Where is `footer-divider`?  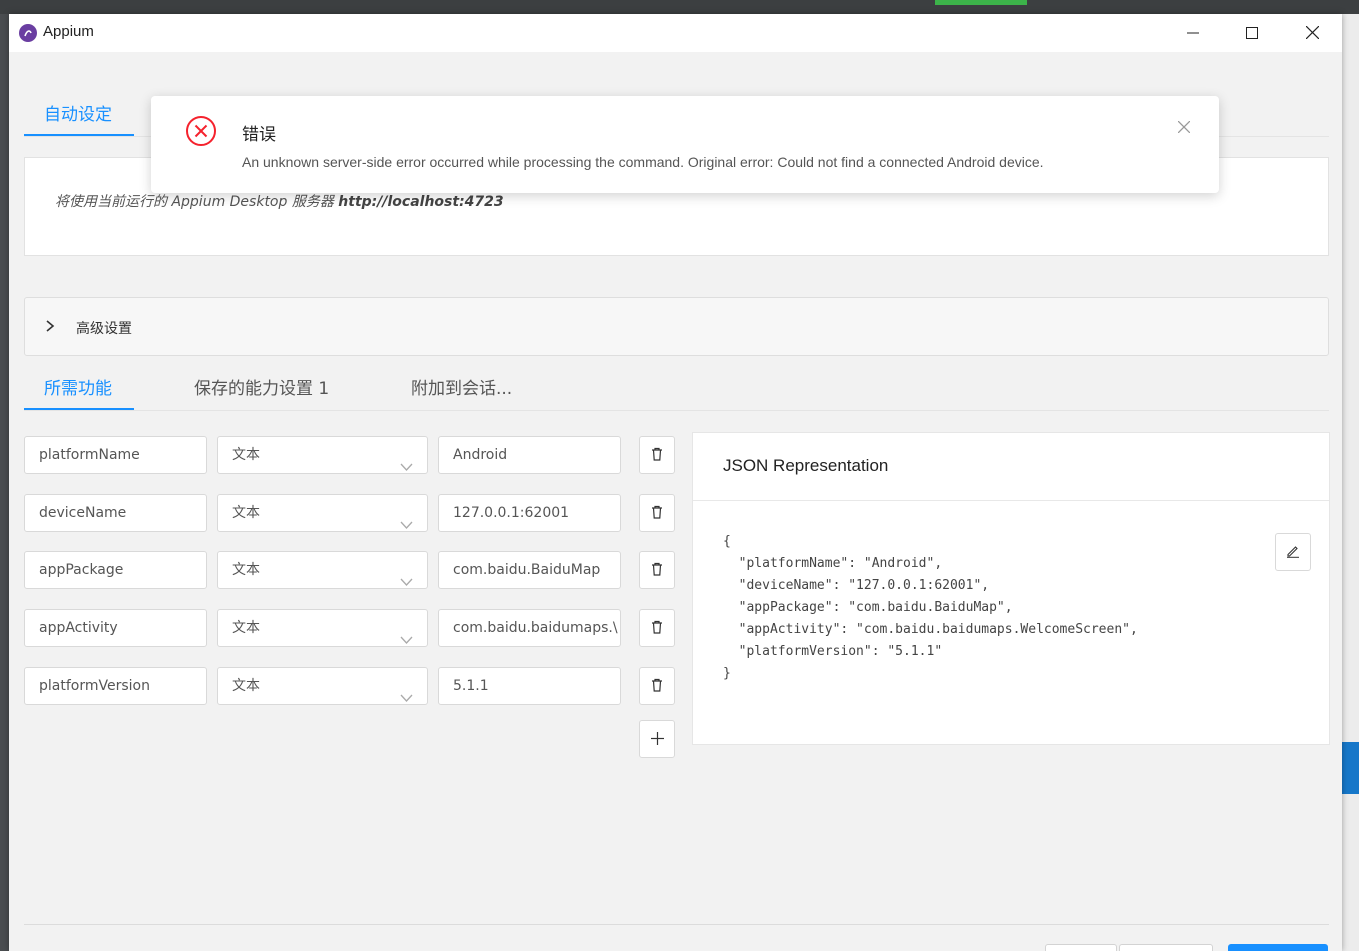
footer-divider is located at coordinates (676, 924).